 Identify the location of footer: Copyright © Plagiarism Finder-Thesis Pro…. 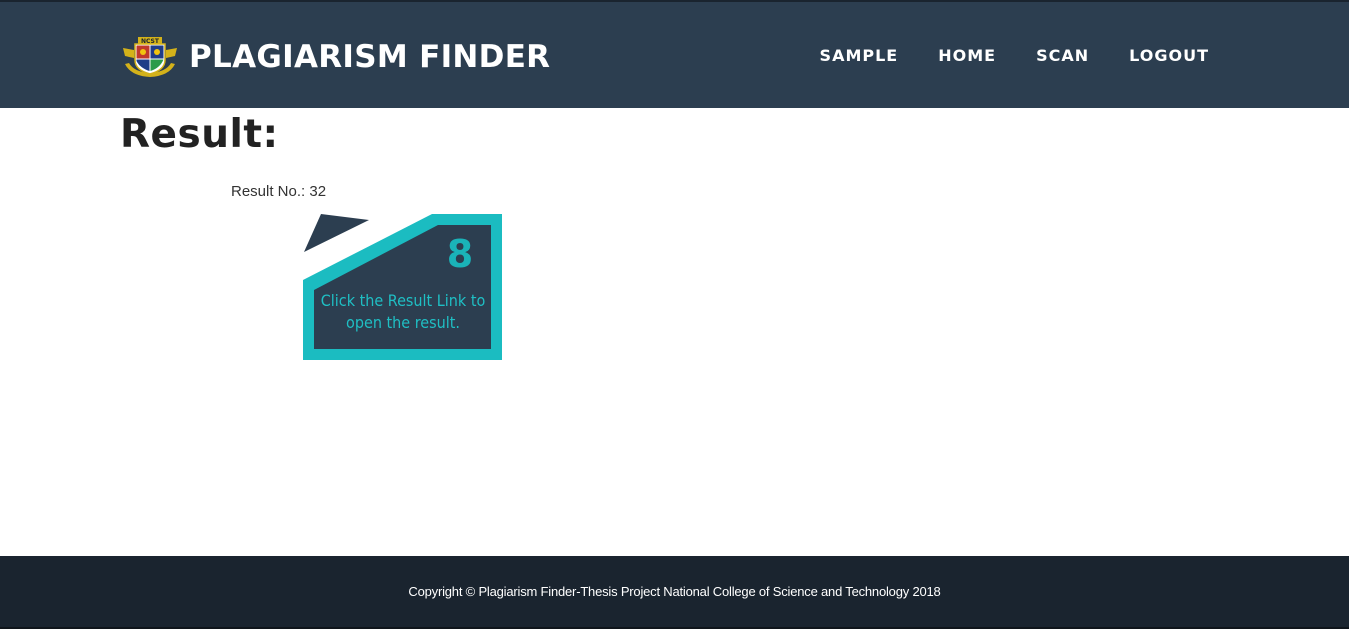
(674, 592).